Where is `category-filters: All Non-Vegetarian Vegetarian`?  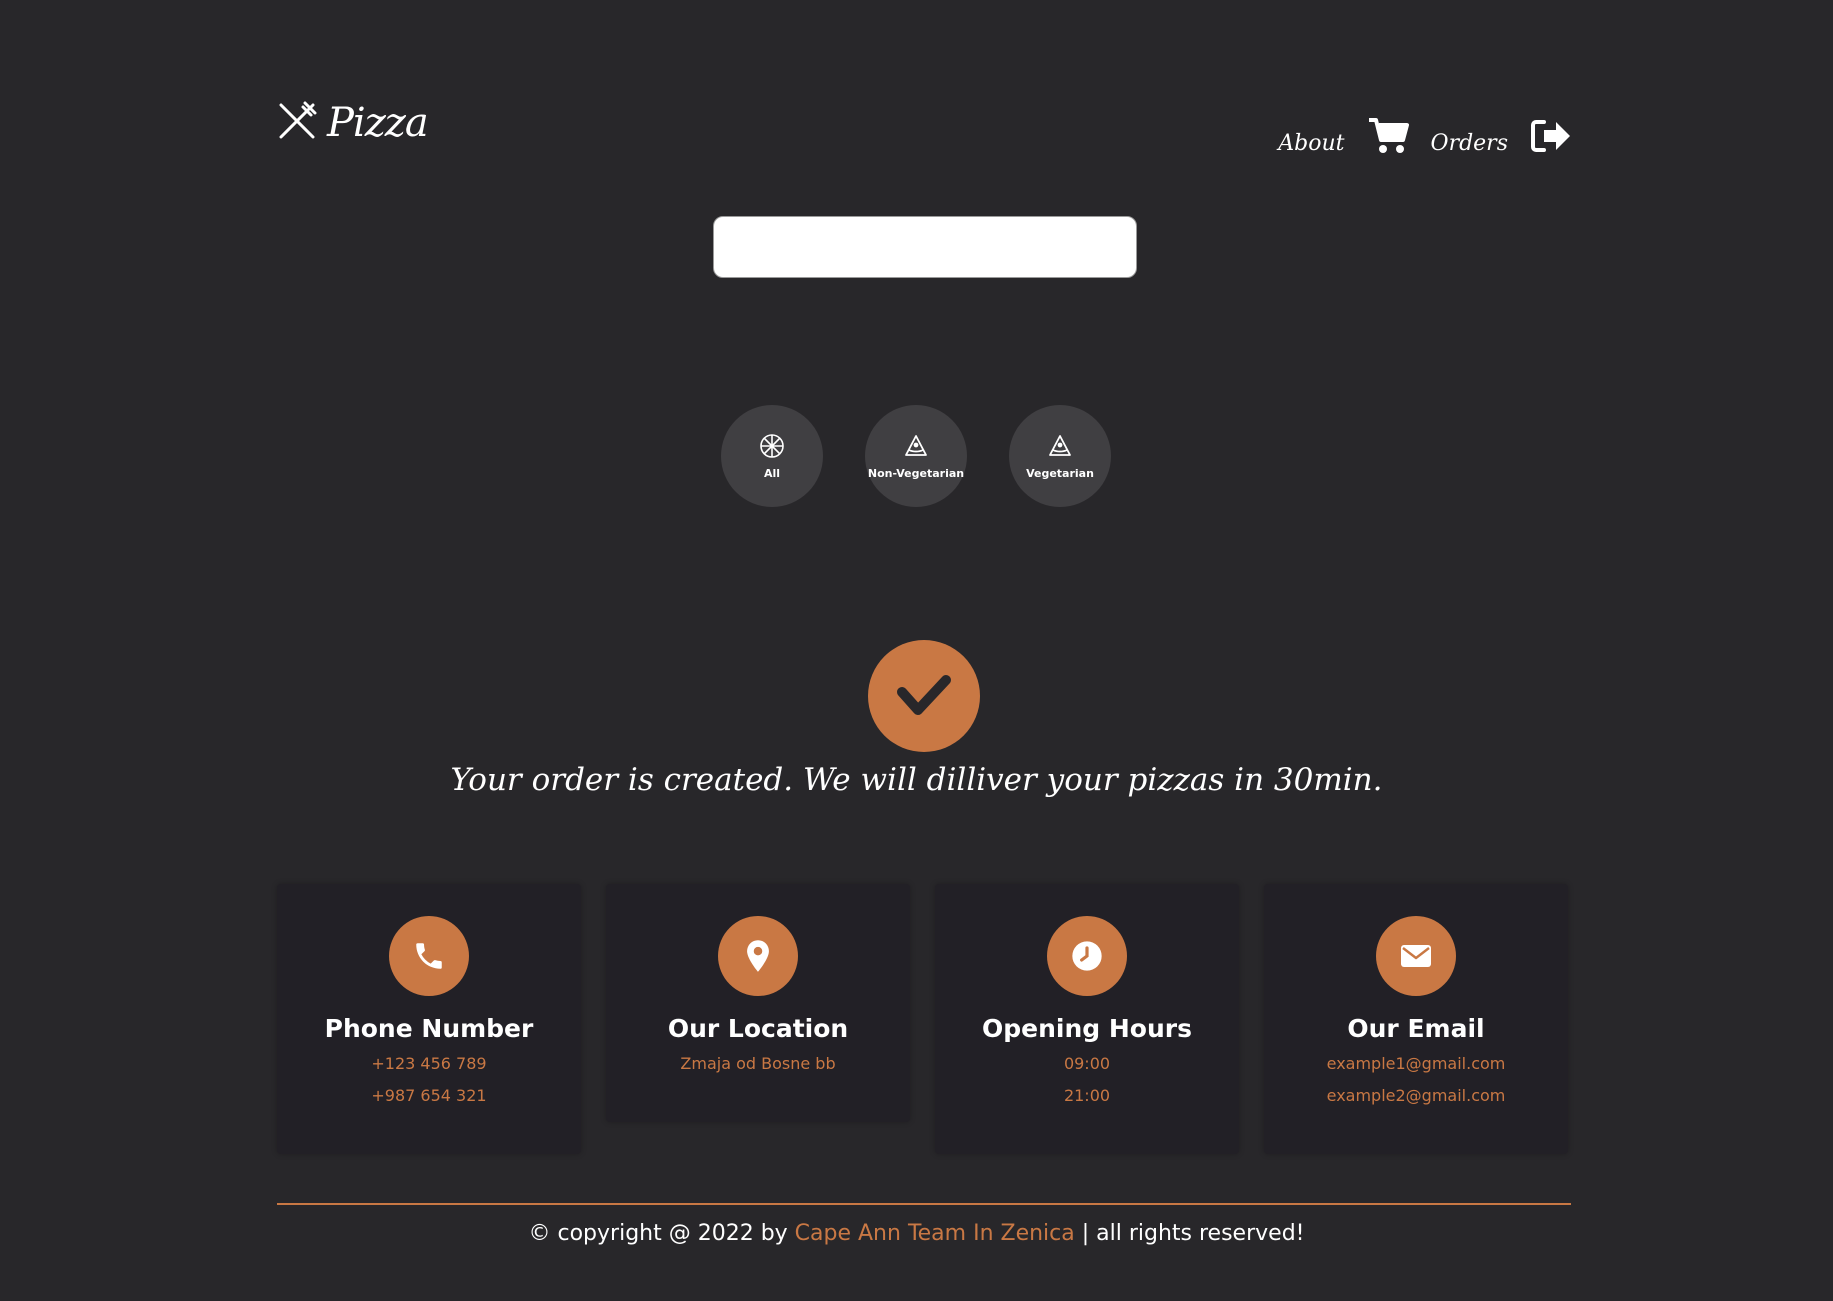 category-filters: All Non-Vegetarian Vegetarian is located at coordinates (916, 456).